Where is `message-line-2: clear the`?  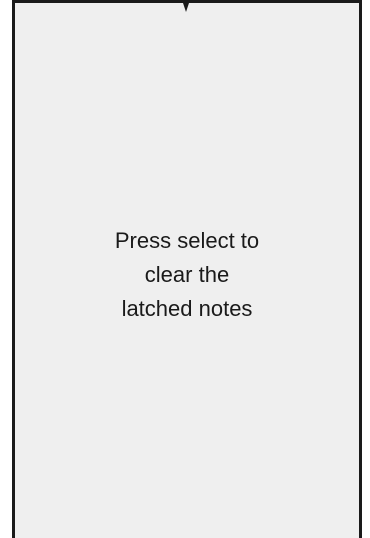 message-line-2: clear the is located at coordinates (187, 274).